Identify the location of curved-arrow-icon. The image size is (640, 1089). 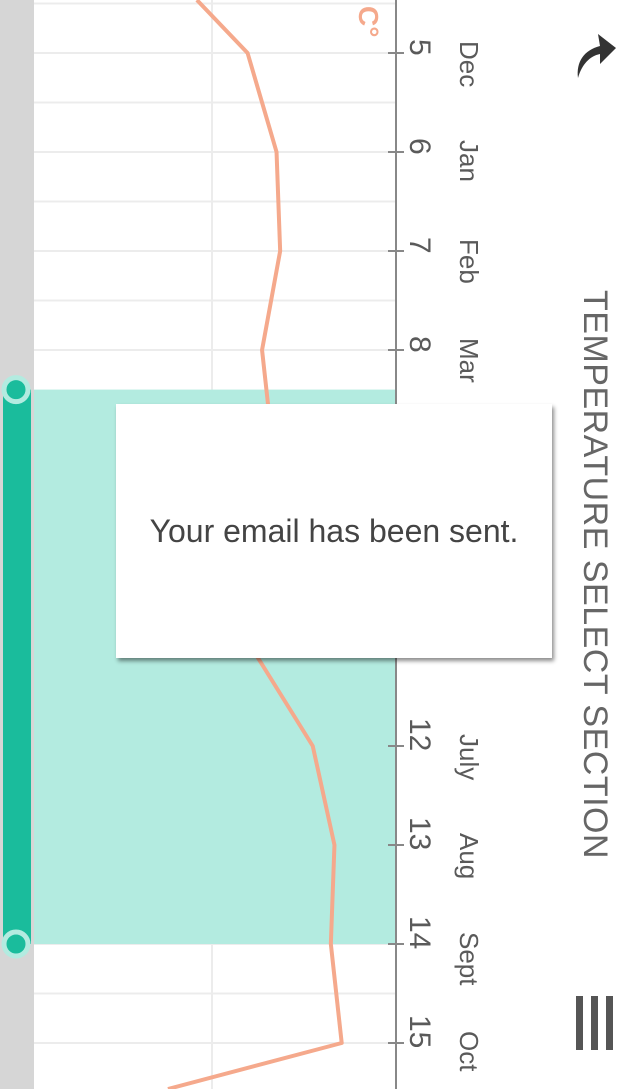
(595, 54).